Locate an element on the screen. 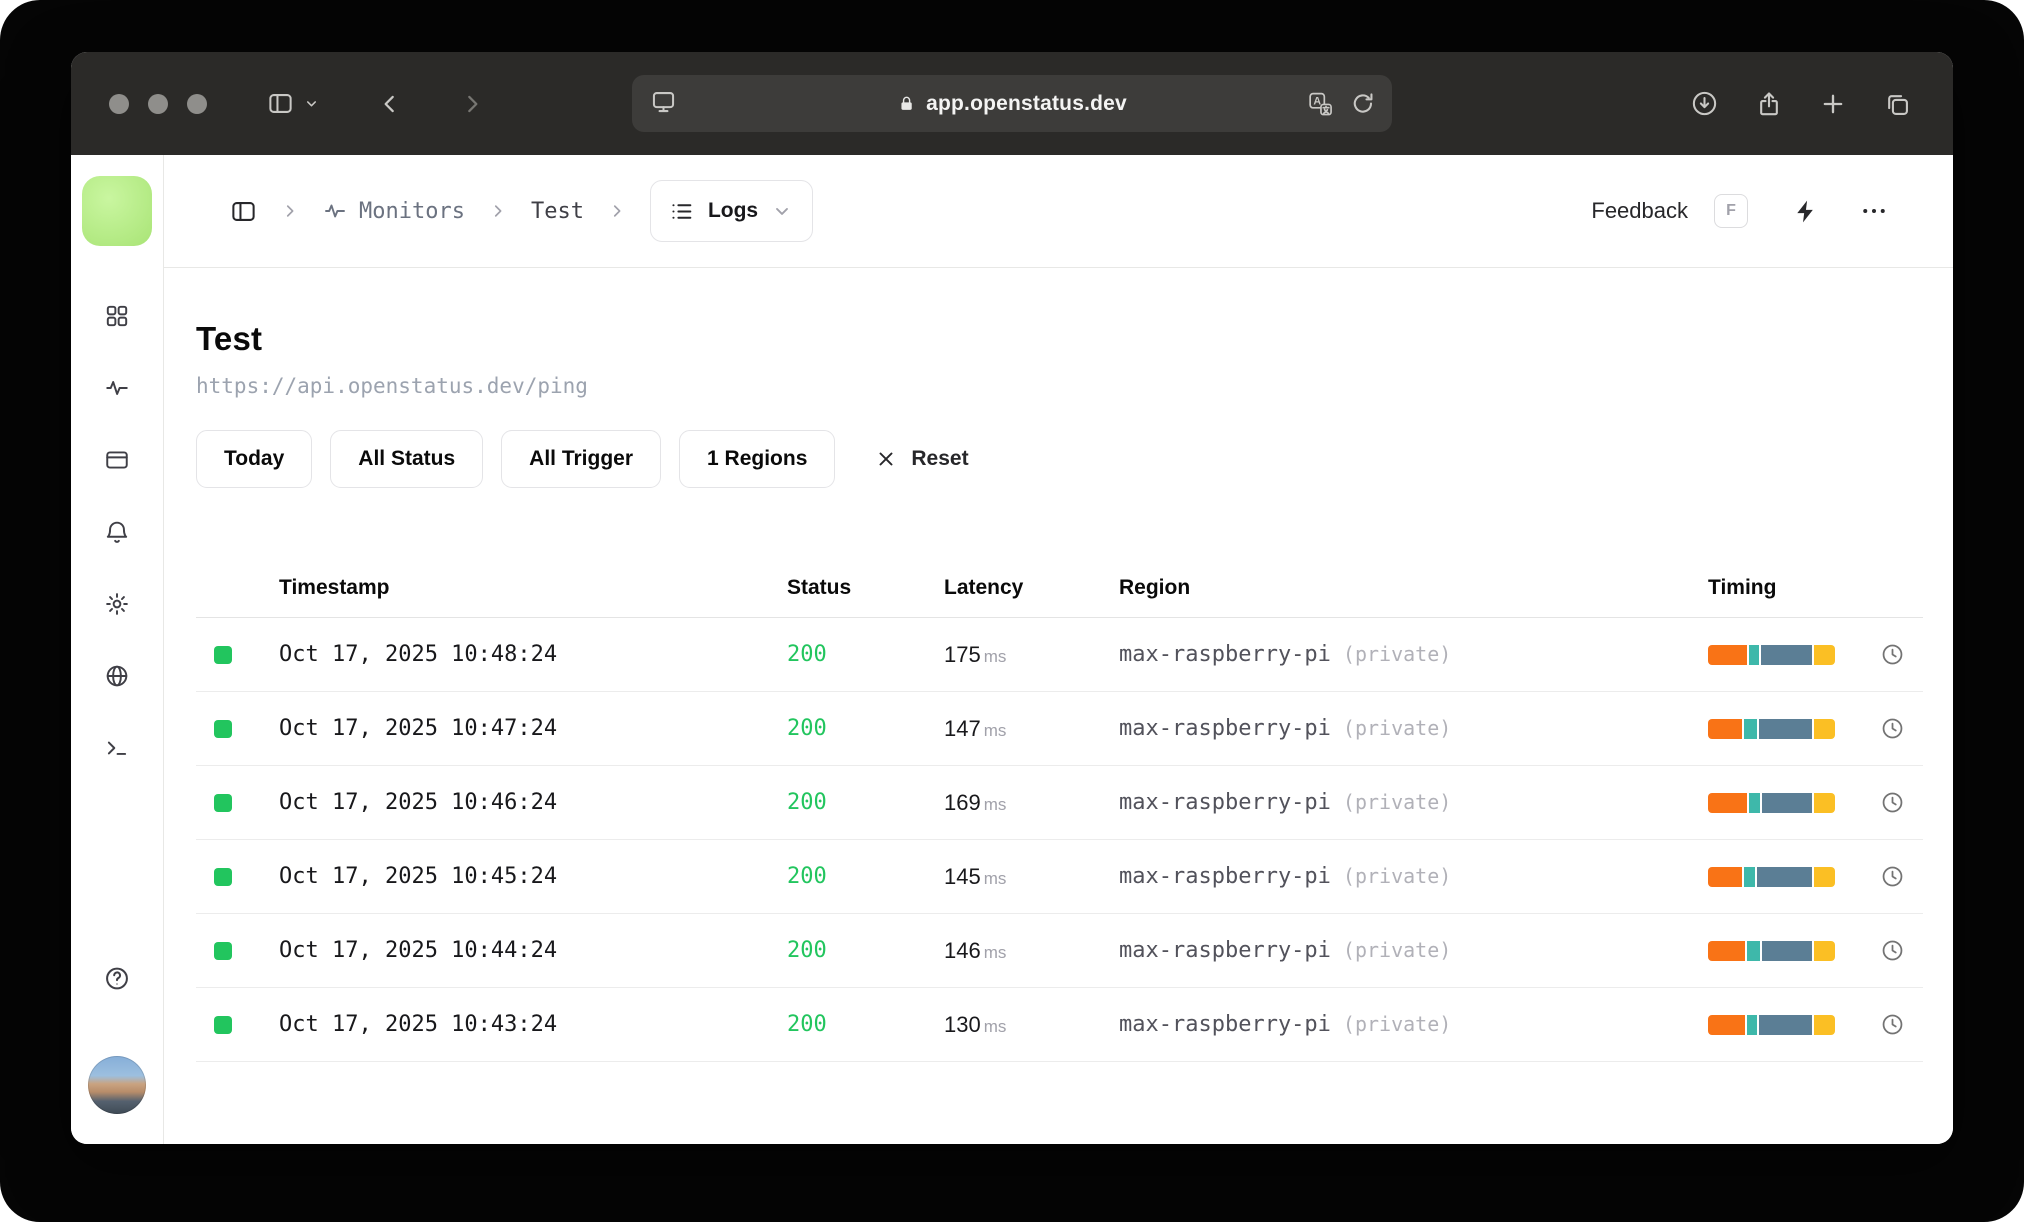  translate-icon: A is located at coordinates (1320, 103).